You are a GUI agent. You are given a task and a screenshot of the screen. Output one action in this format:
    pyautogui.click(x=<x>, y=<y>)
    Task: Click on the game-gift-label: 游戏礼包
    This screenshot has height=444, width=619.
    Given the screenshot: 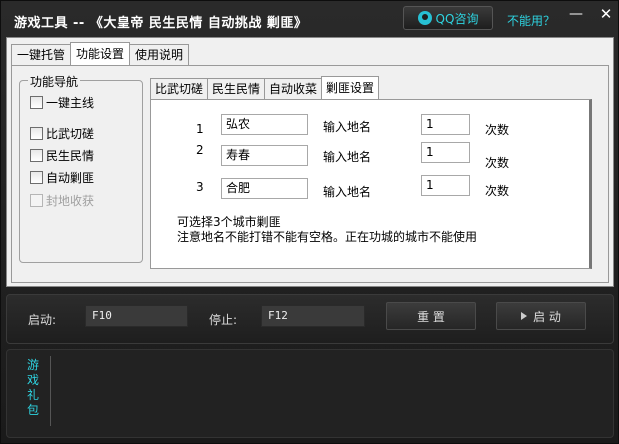 What is the action you would take?
    pyautogui.click(x=33, y=388)
    